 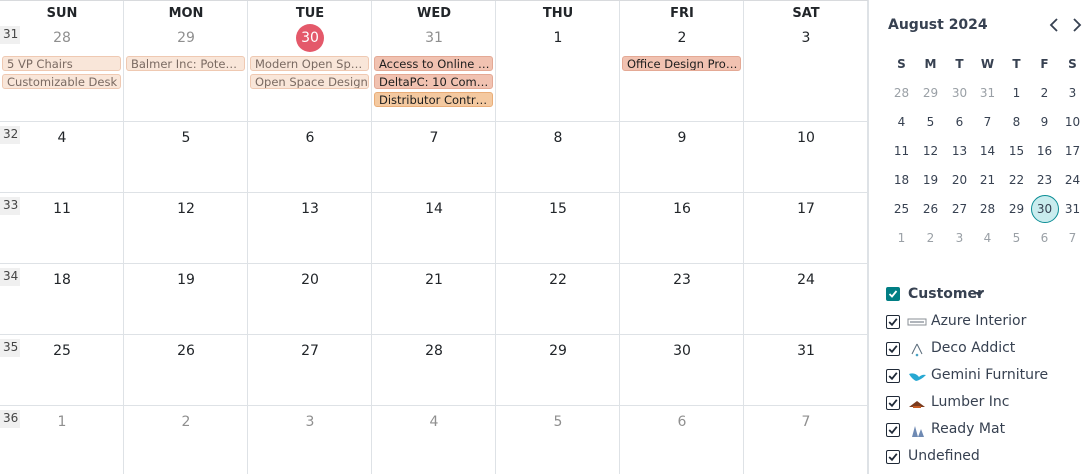 I want to click on today-date: 30, so click(x=310, y=38).